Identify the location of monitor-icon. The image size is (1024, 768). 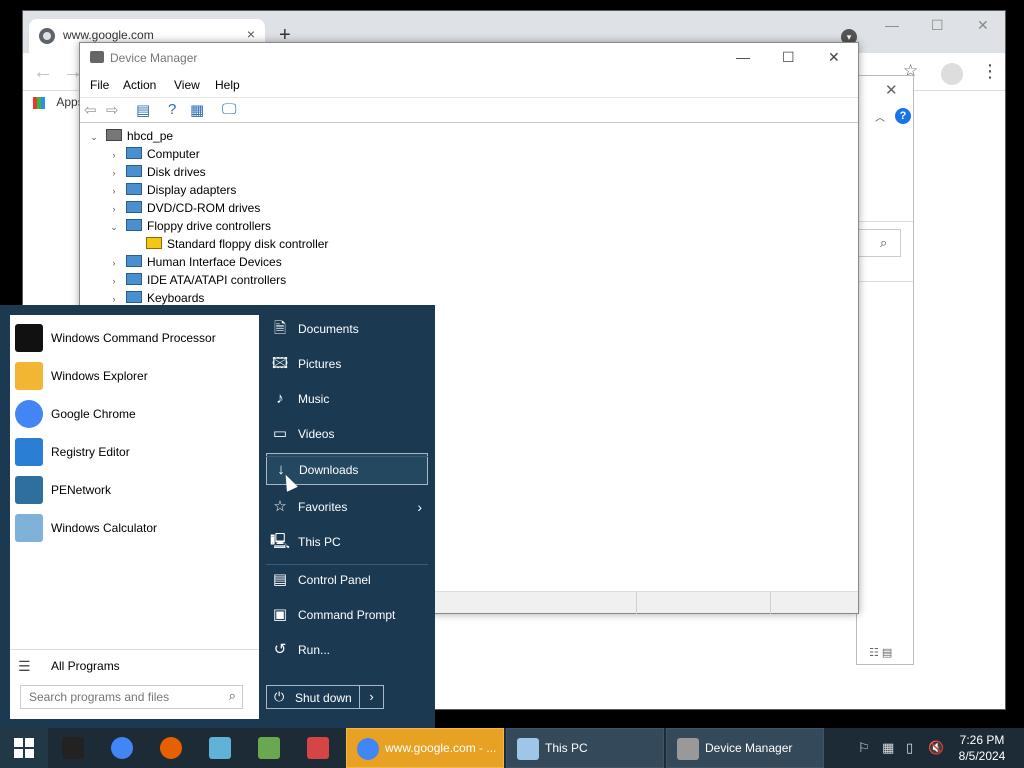
(134, 153).